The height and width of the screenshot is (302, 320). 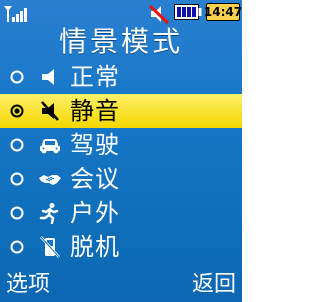 What do you see at coordinates (121, 213) in the screenshot?
I see `profile-item-outdoor: 户外` at bounding box center [121, 213].